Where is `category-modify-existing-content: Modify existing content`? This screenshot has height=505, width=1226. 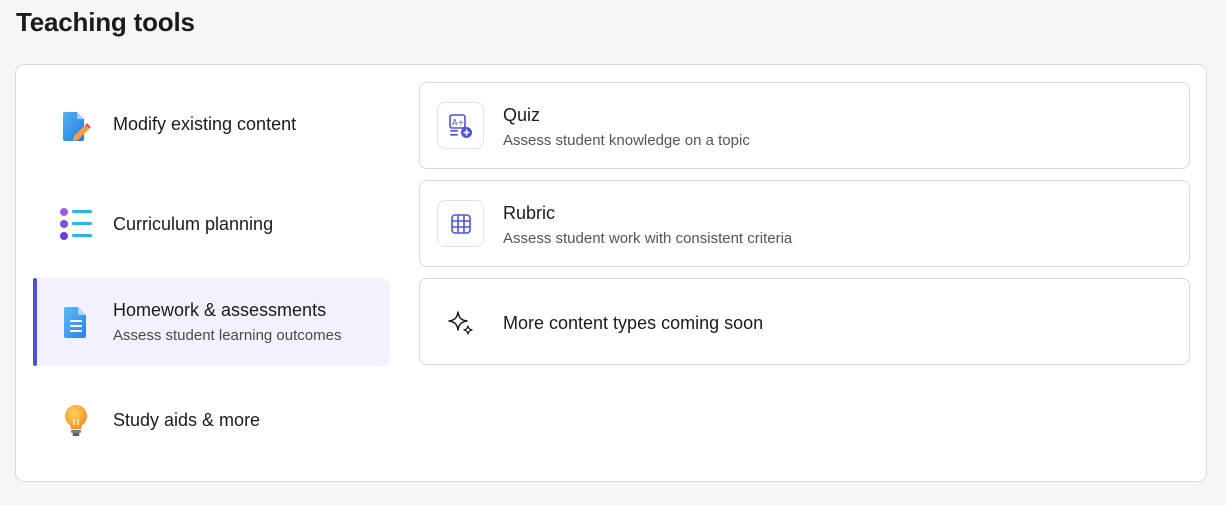
category-modify-existing-content: Modify existing content is located at coordinates (211, 126).